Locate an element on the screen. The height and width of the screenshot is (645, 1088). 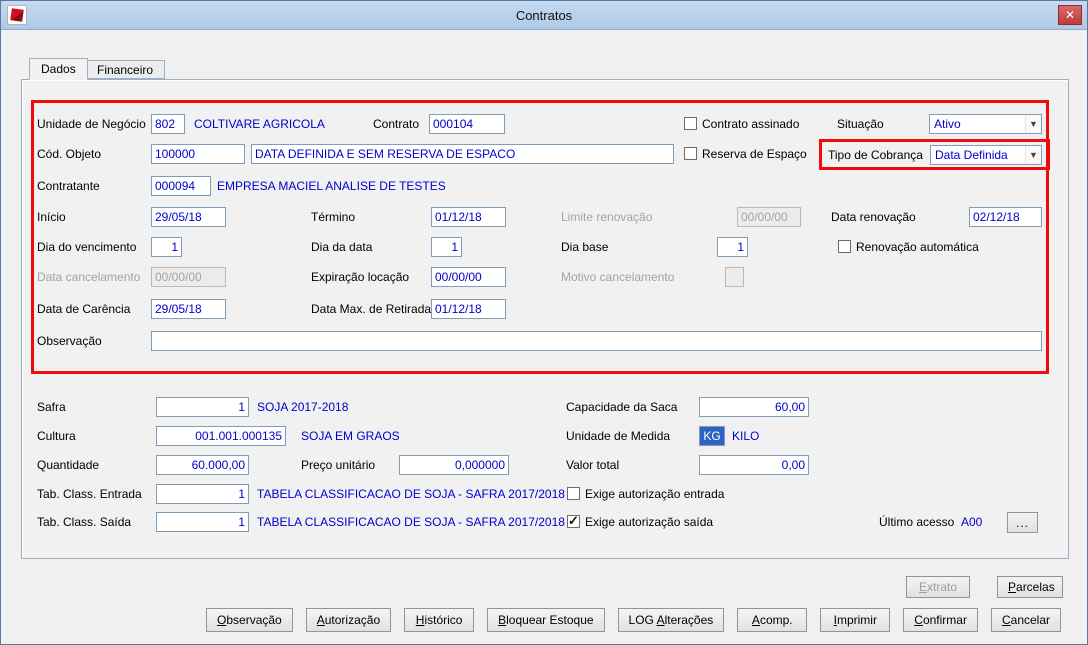
cod-objeto-field is located at coordinates (198, 154).